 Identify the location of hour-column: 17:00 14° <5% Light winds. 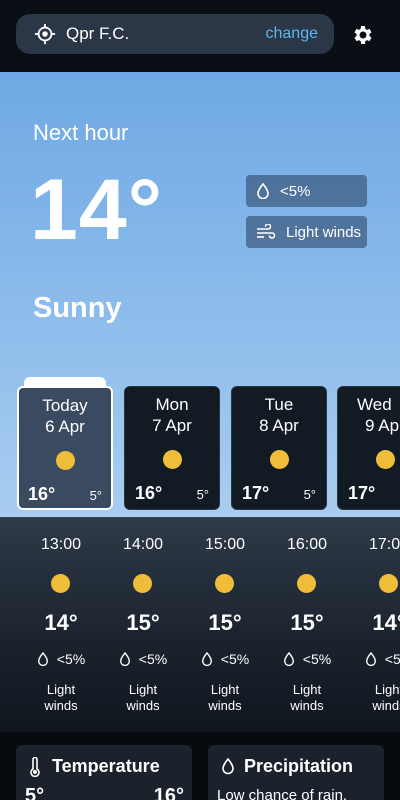
(374, 625).